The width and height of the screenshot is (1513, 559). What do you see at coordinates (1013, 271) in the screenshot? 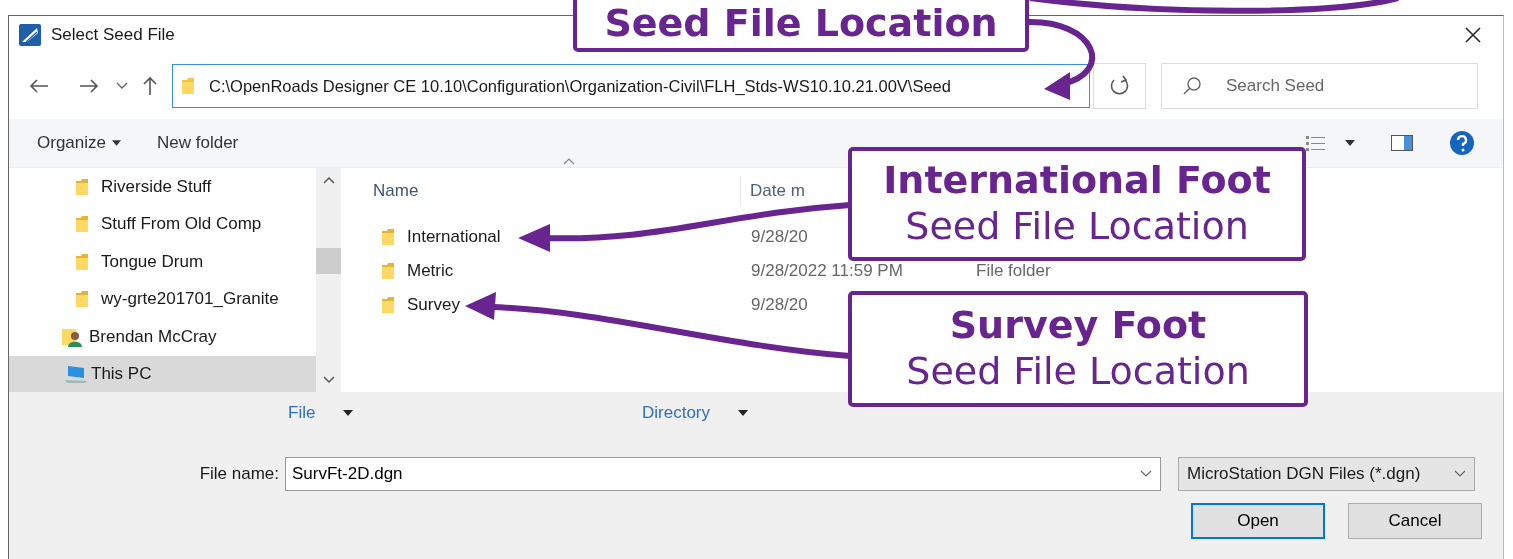
I see `file-type: File folder` at bounding box center [1013, 271].